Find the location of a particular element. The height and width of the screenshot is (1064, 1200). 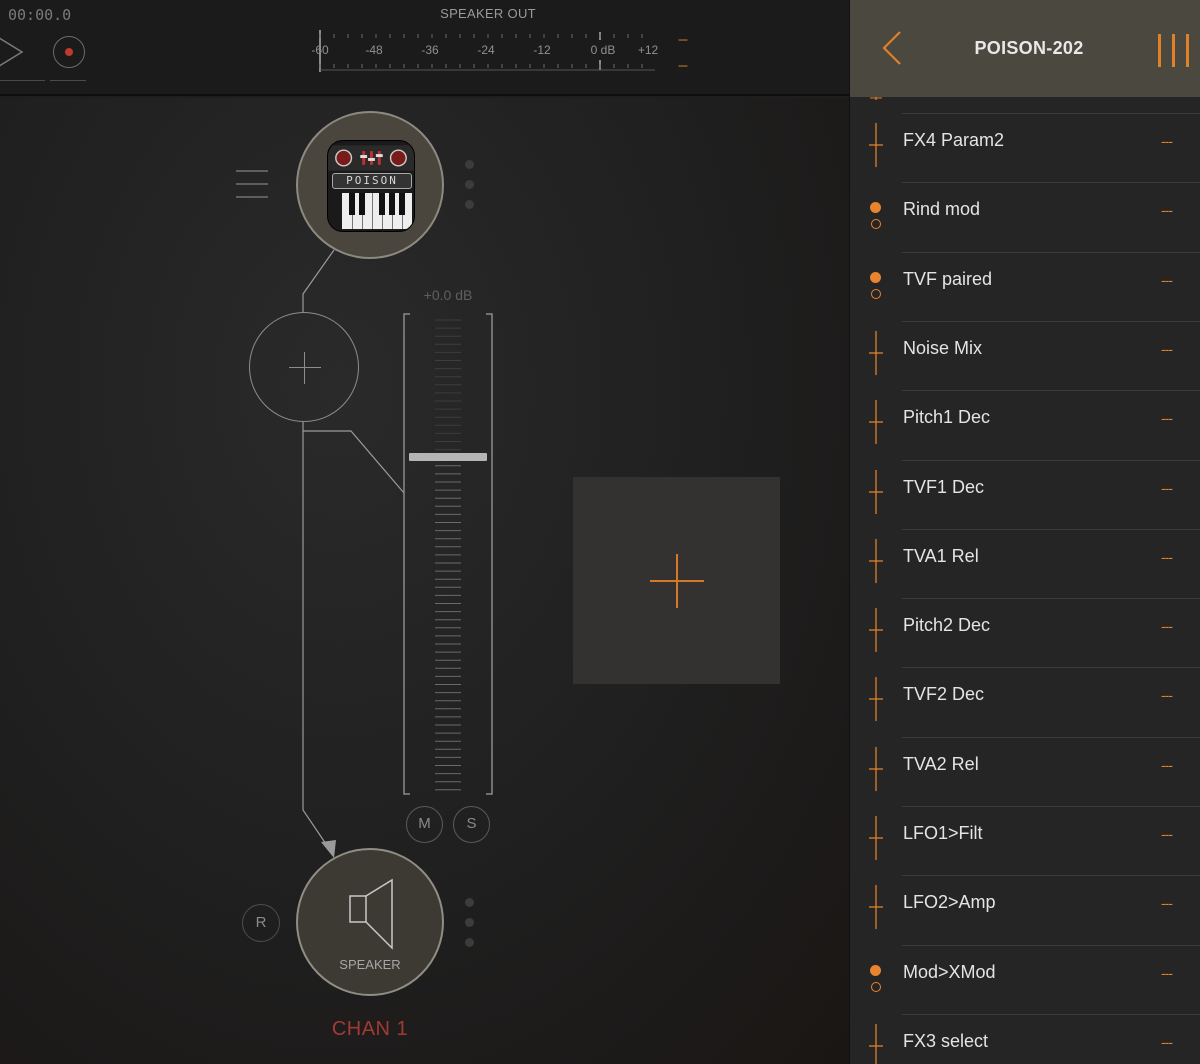

param-row: TVA2 Rel --- is located at coordinates (1025, 771).